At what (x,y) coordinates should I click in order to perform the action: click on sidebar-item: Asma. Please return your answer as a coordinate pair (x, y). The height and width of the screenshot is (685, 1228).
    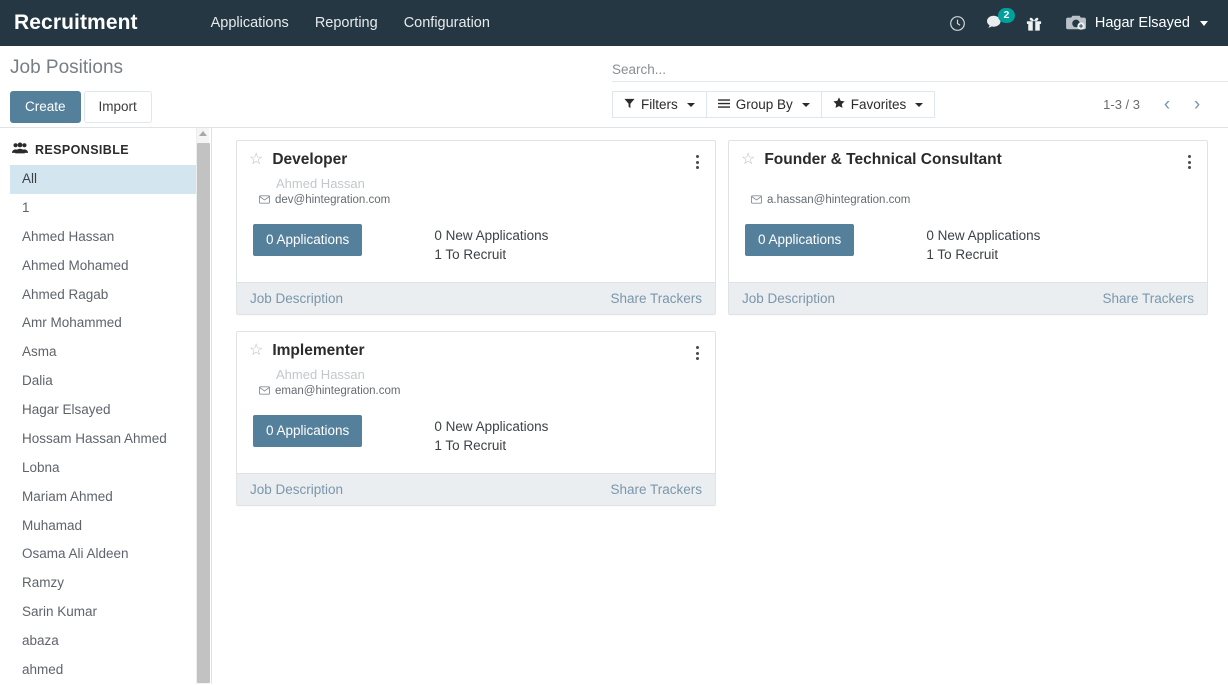
    Looking at the image, I should click on (104, 352).